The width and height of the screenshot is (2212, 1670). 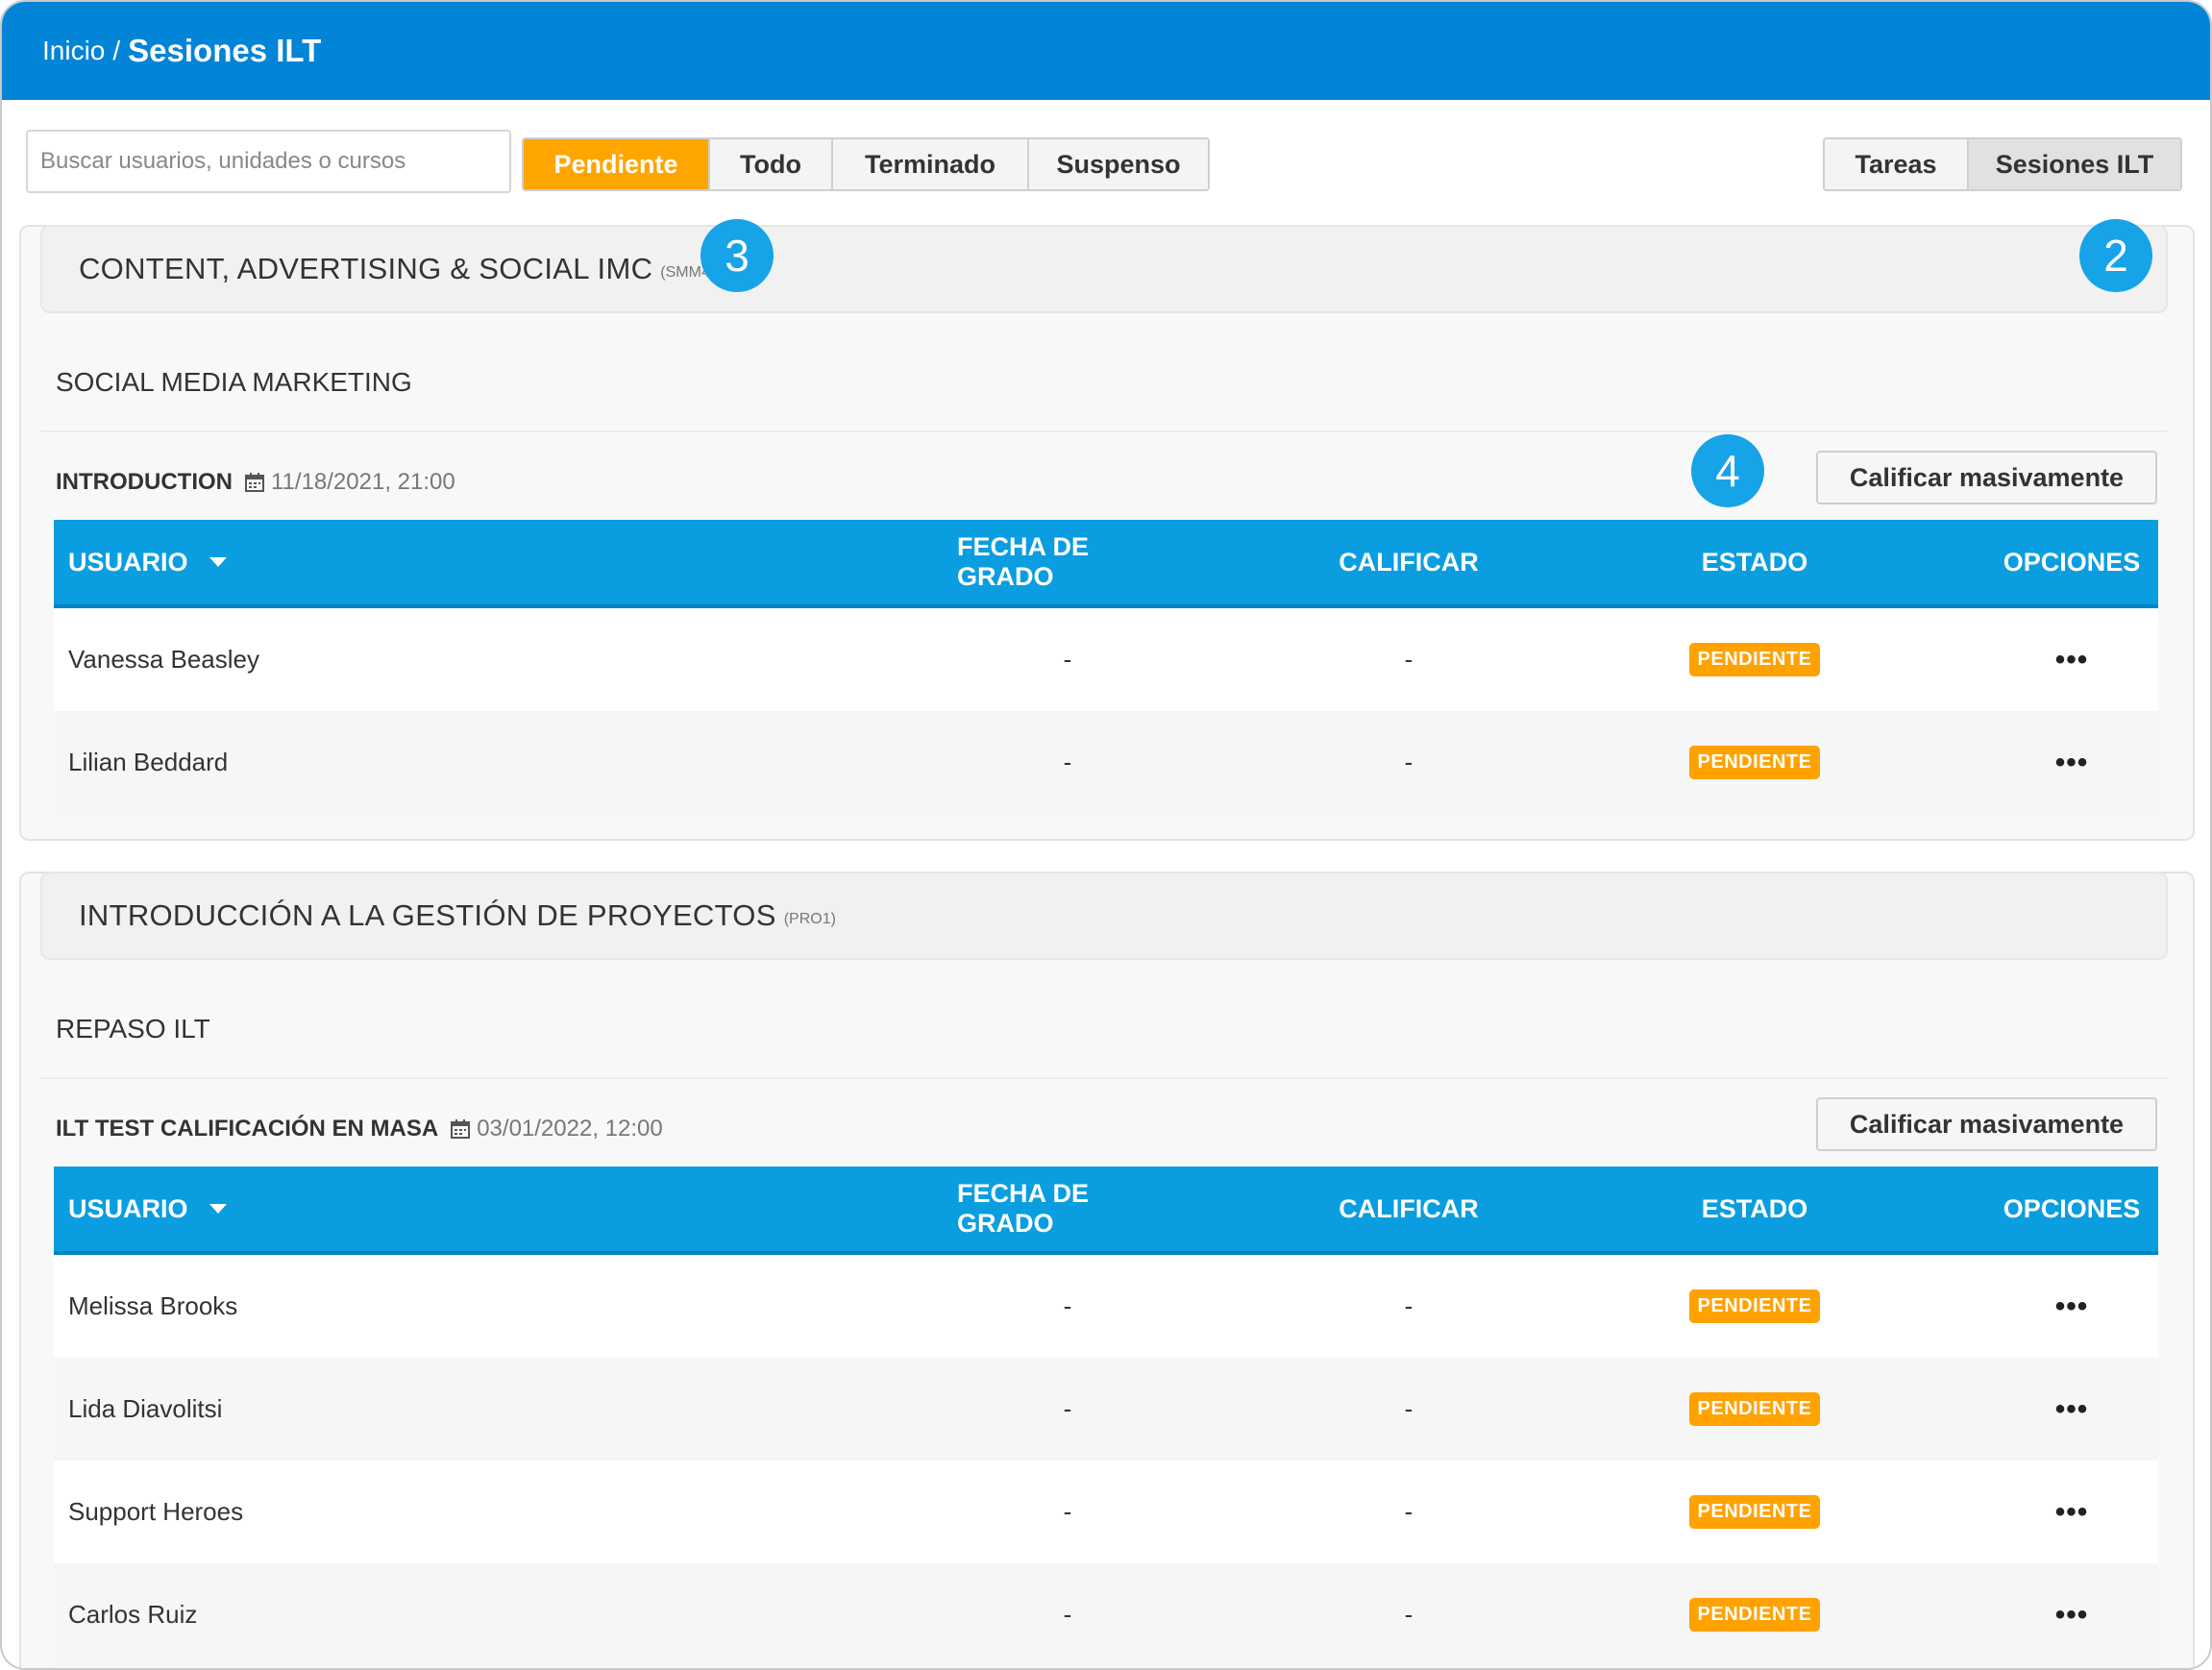 What do you see at coordinates (1106, 1409) in the screenshot?
I see `table-row: Lida Diavolitsi - - PENDIENTE •••` at bounding box center [1106, 1409].